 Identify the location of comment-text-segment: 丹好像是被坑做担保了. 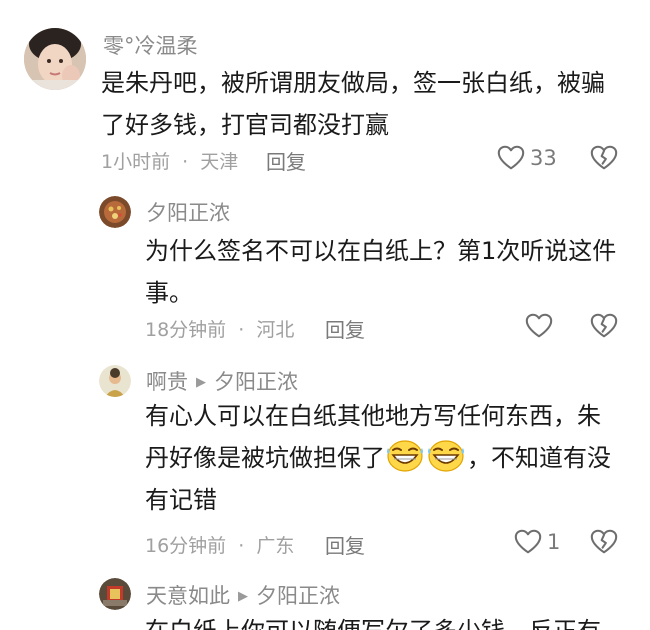
(265, 458).